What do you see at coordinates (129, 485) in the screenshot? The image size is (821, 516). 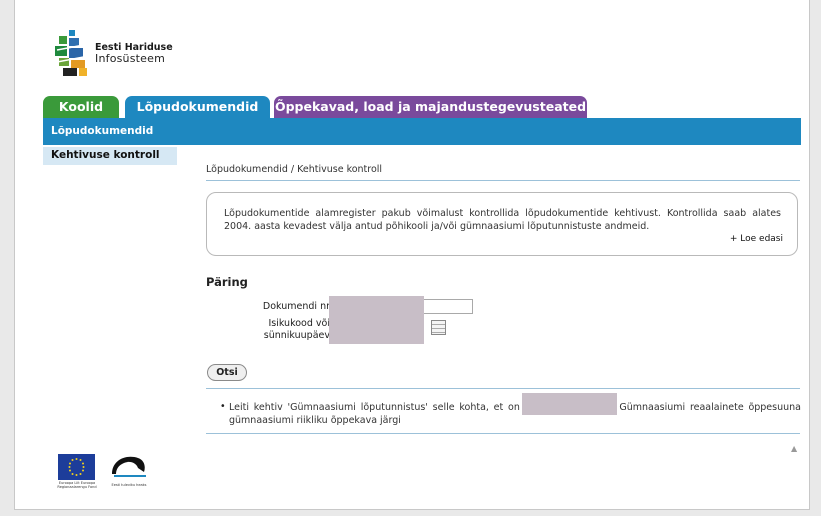 I see `ee-caption: Eesti tuleviku heaks` at bounding box center [129, 485].